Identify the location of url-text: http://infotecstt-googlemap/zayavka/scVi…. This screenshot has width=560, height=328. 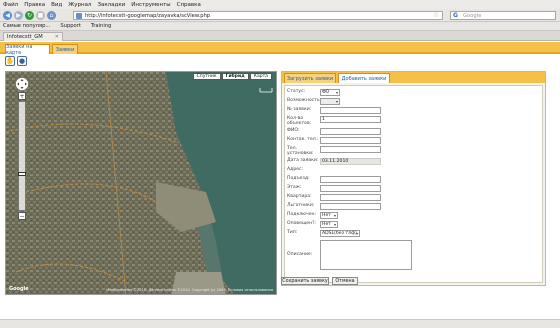
(148, 15).